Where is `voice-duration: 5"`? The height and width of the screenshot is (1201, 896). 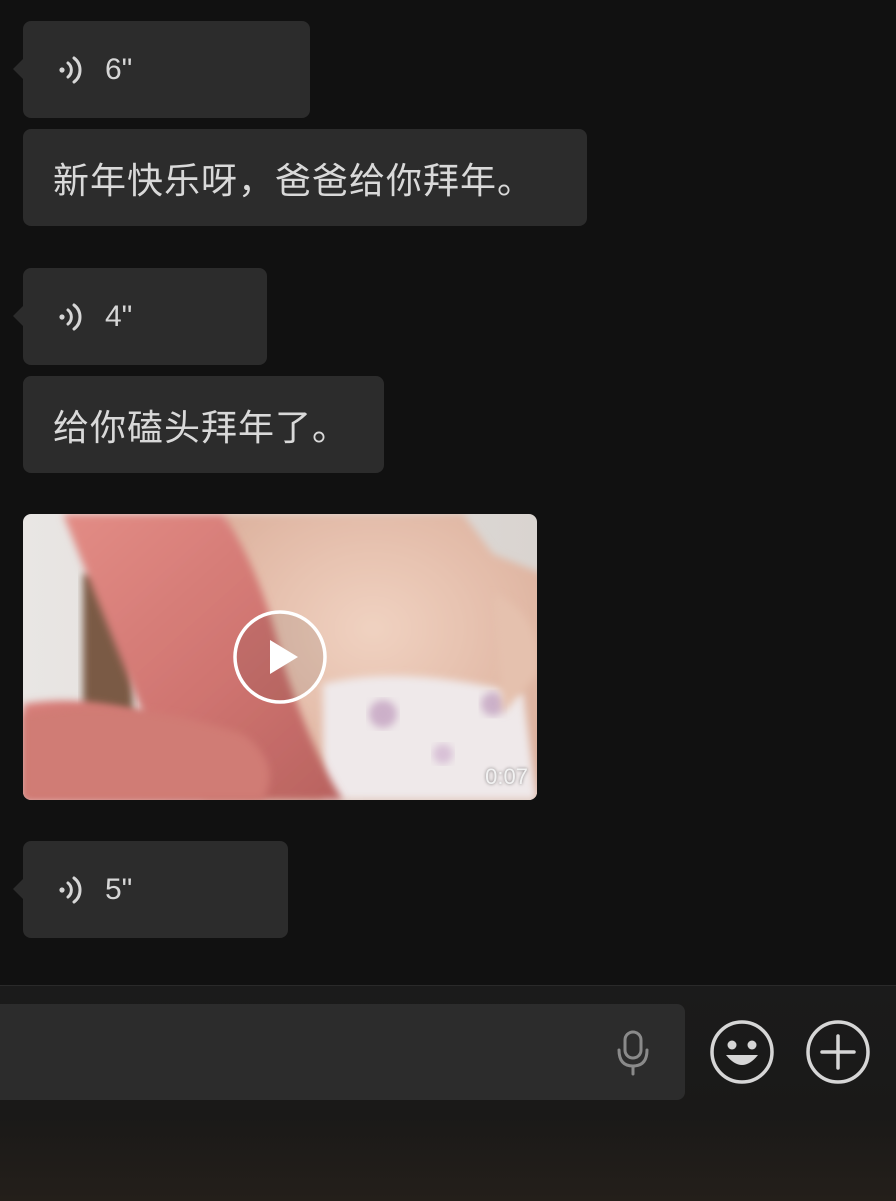 voice-duration: 5" is located at coordinates (119, 889).